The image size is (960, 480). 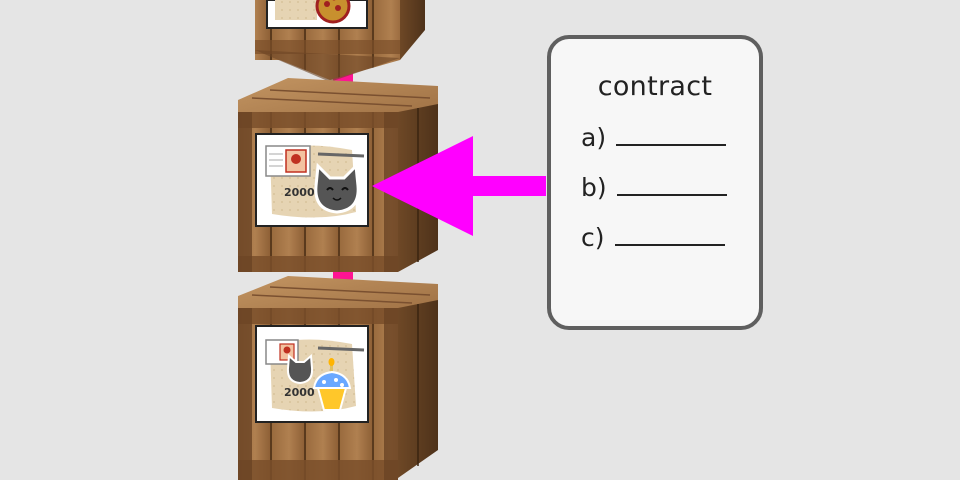 What do you see at coordinates (333, 12) in the screenshot?
I see `cookie-icon` at bounding box center [333, 12].